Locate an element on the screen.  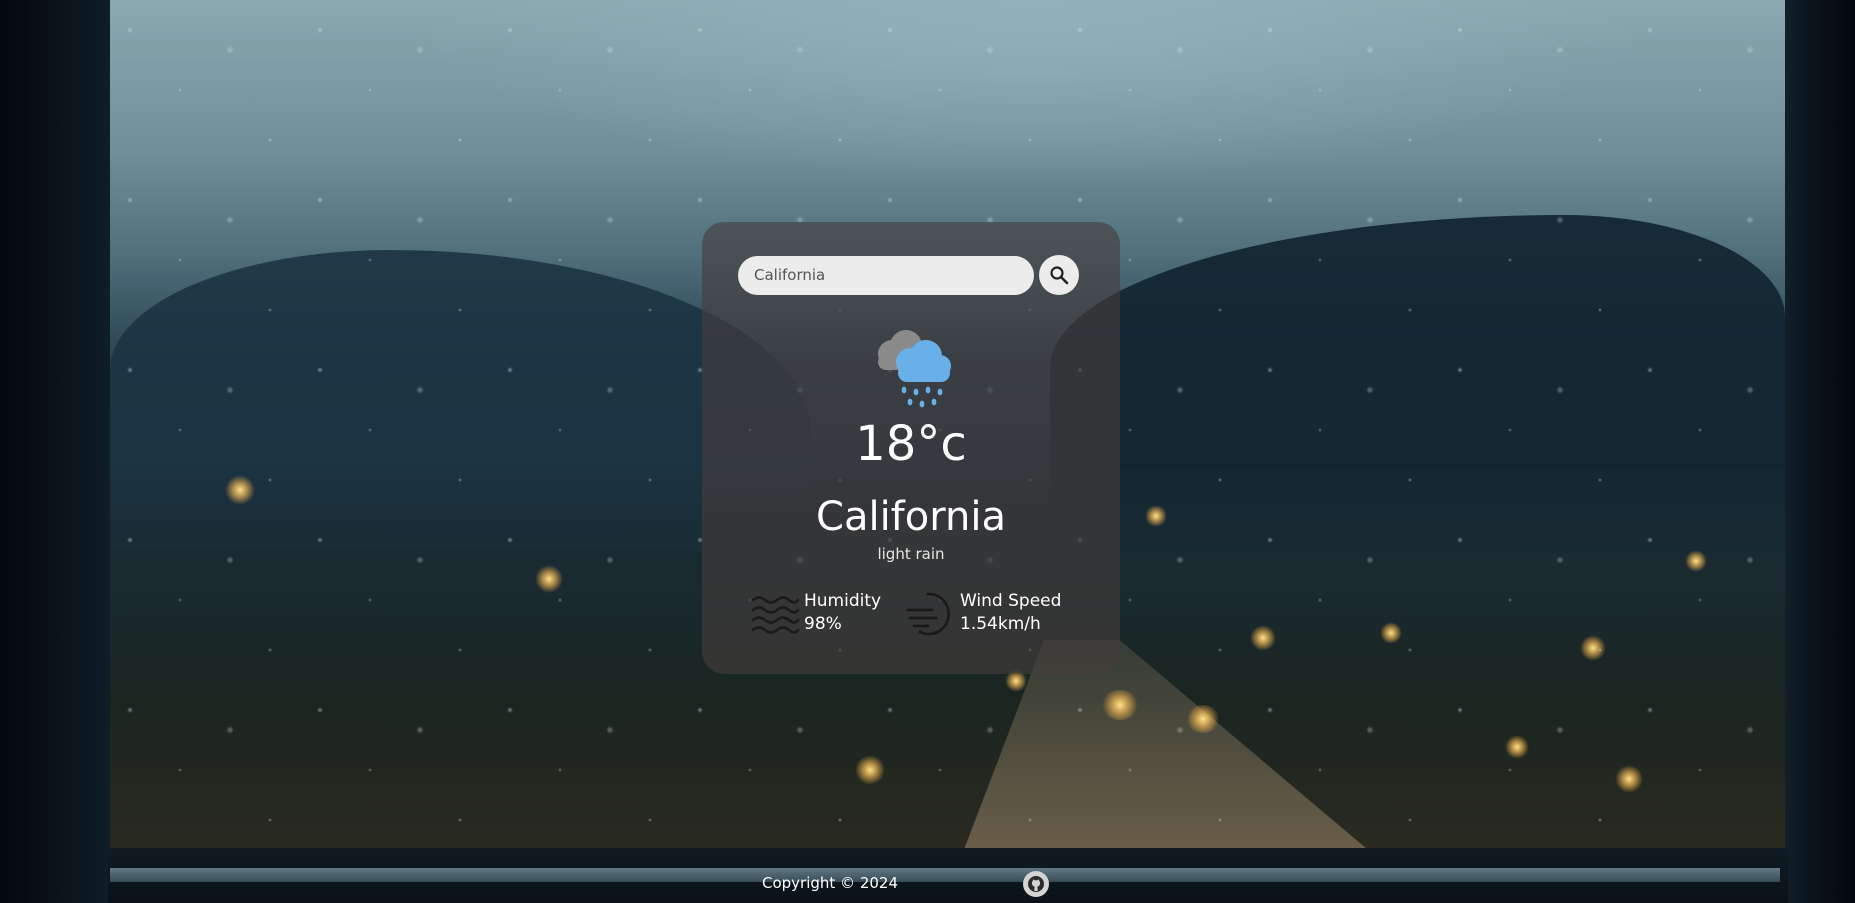
wind-detail: Wind Speed 1.54km/h is located at coordinates (983, 614).